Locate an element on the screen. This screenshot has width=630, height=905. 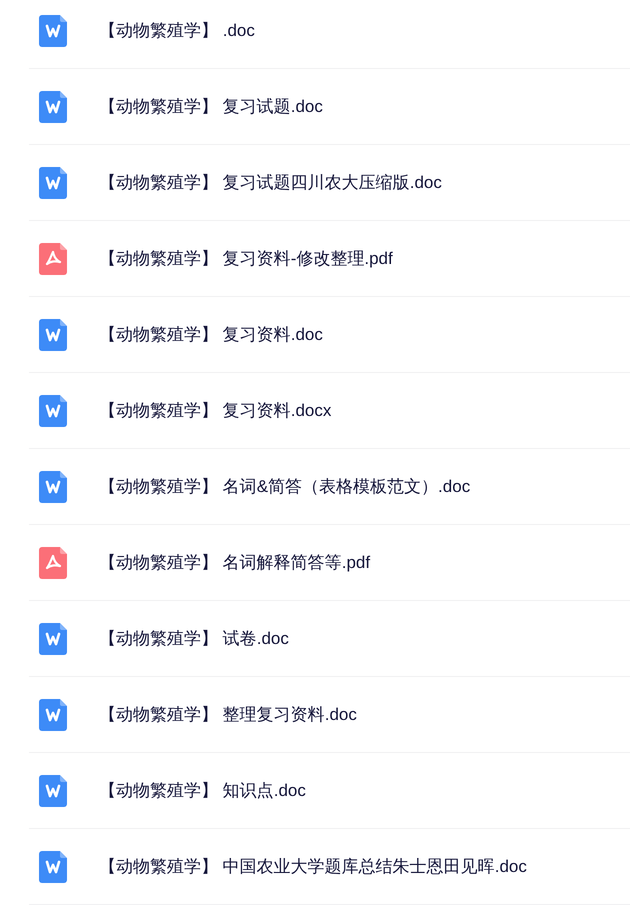
file-name: 【动物繁殖学】 复习试题四川农大压缩版.doc is located at coordinates (270, 182).